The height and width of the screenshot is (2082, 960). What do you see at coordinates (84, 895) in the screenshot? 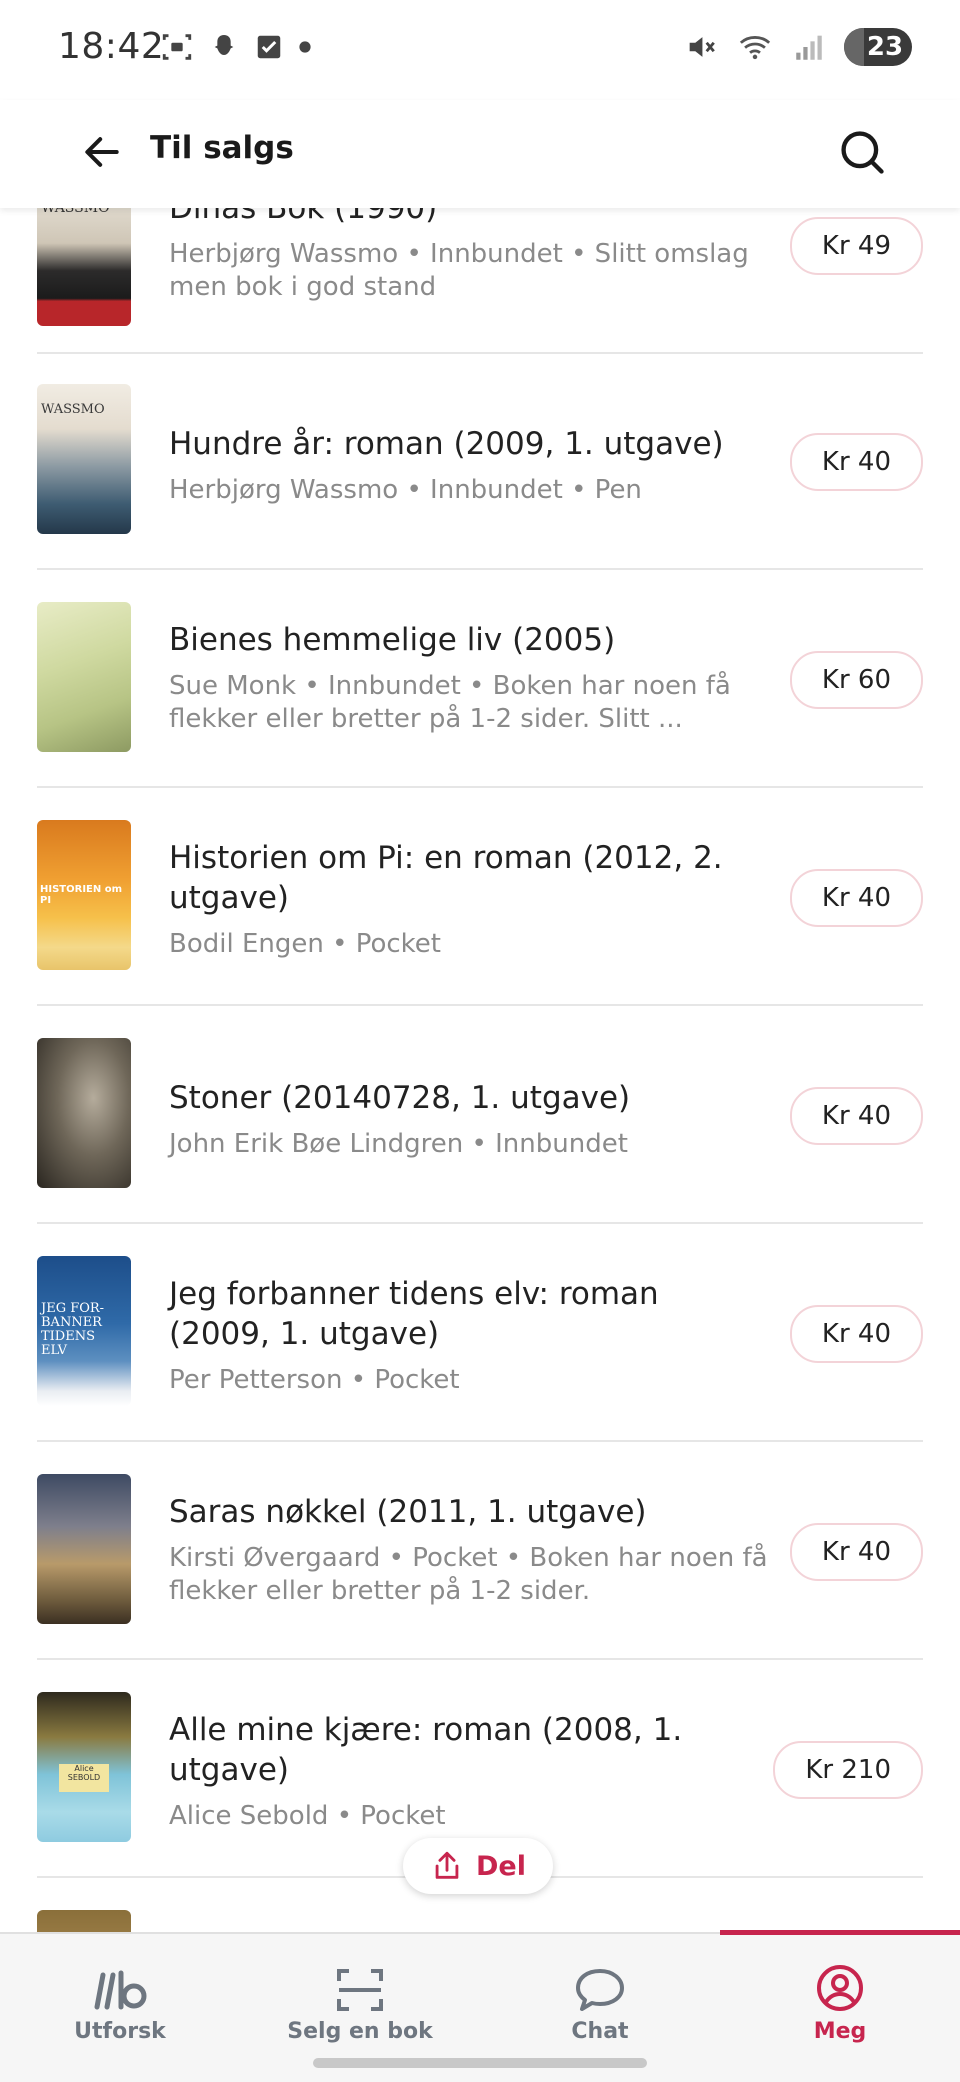
I see `book-cover: HISTORIEN om PI` at bounding box center [84, 895].